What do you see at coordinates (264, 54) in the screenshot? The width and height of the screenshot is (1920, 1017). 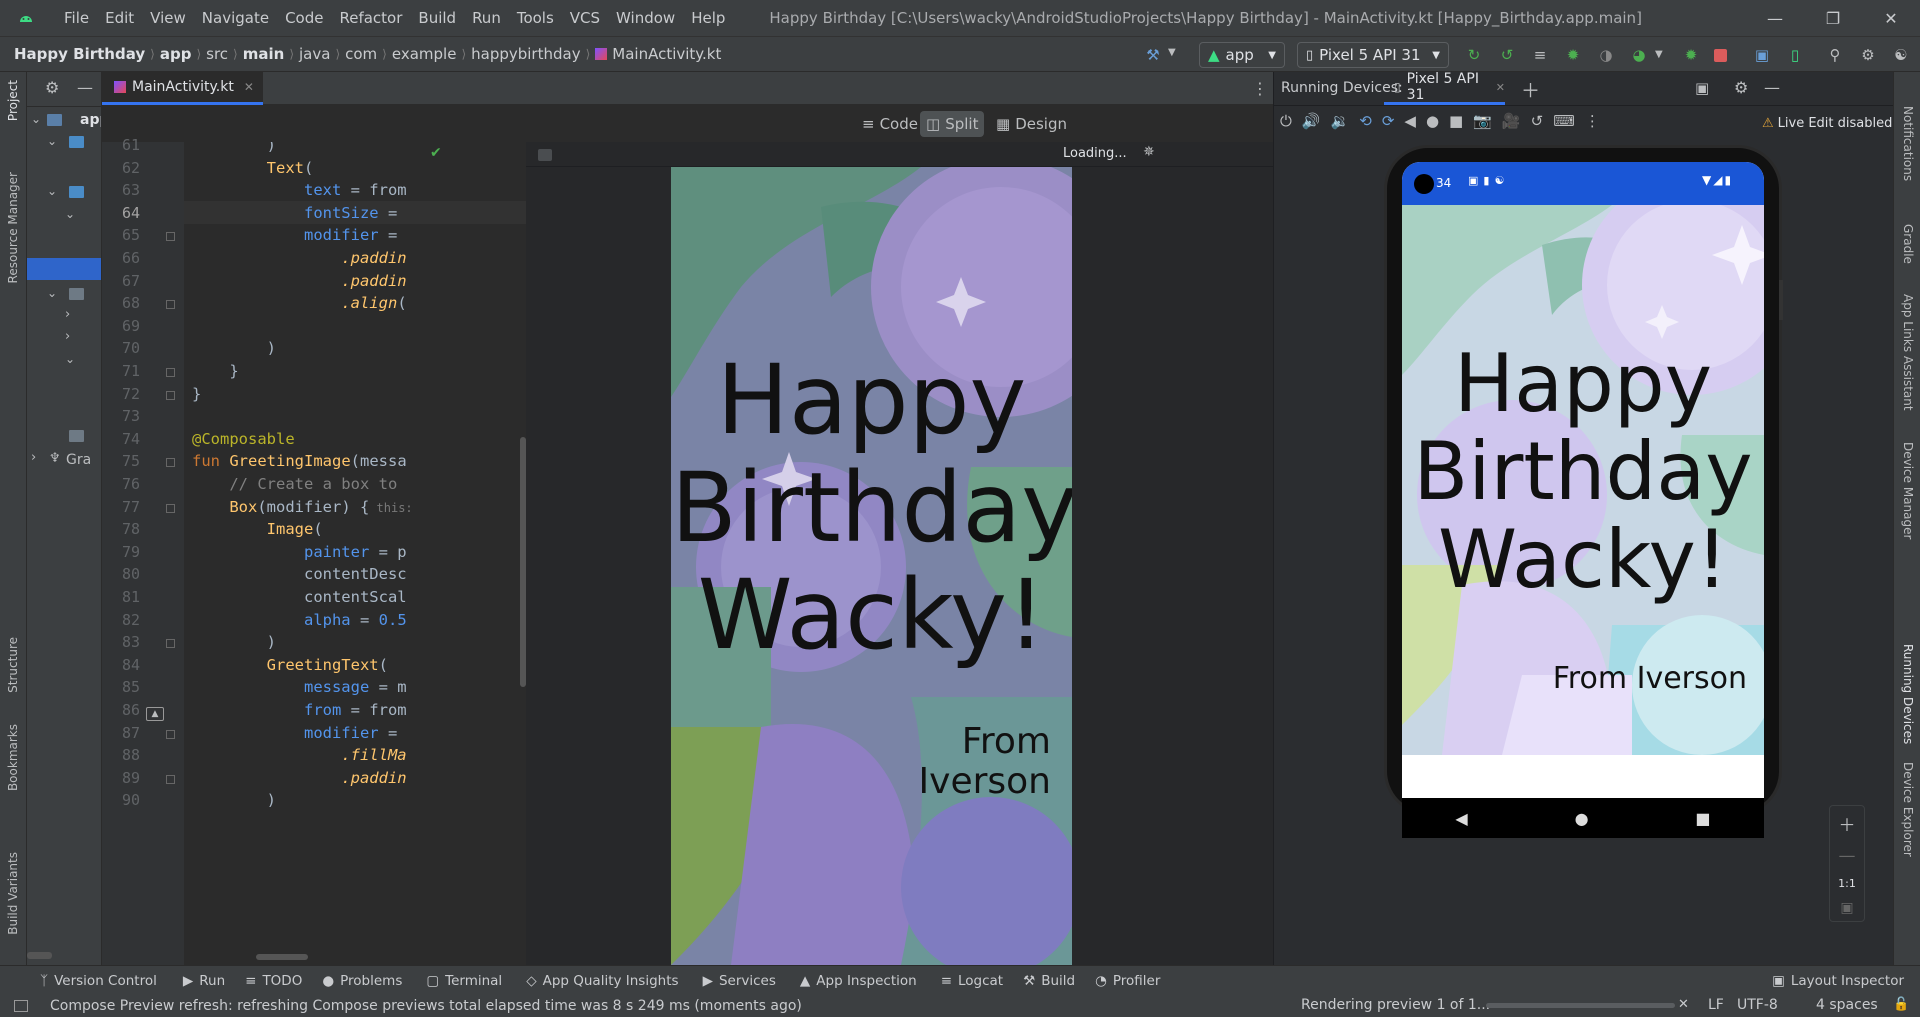 I see `breadcrumb-main: main` at bounding box center [264, 54].